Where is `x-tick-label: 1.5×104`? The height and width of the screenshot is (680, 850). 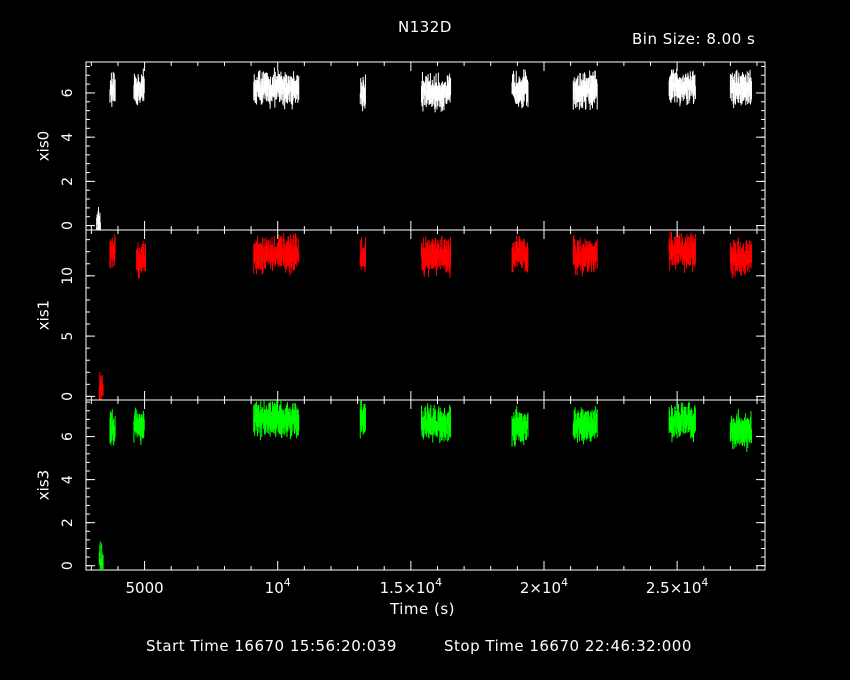 x-tick-label: 1.5×104 is located at coordinates (411, 586).